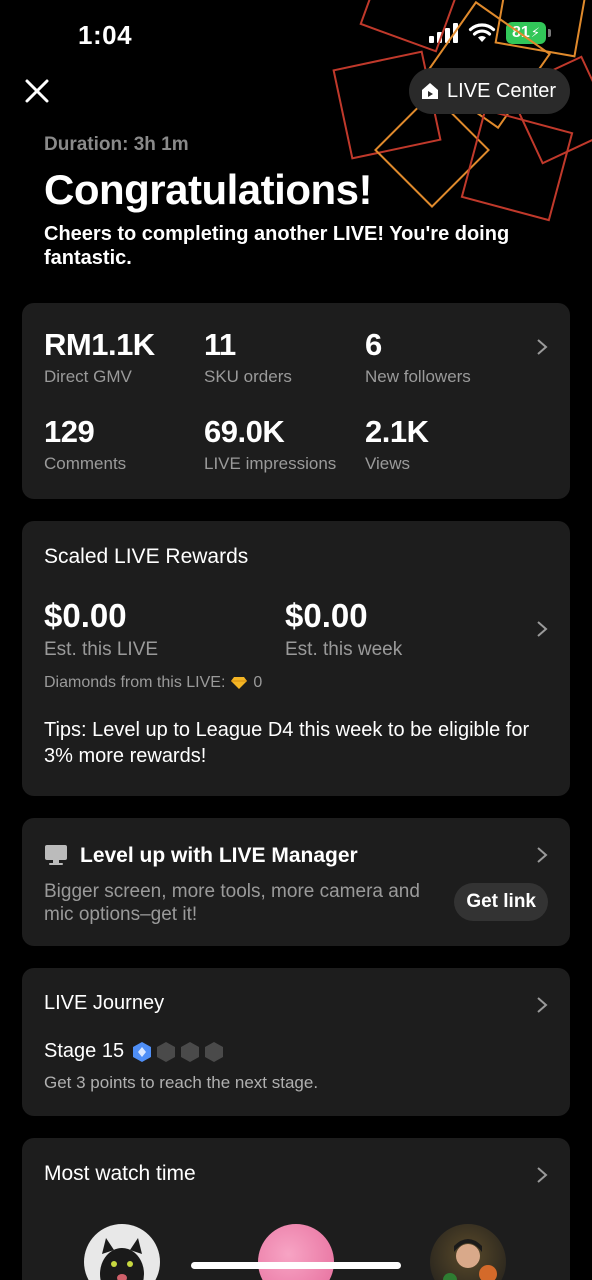 Image resolution: width=592 pixels, height=1280 pixels. I want to click on stat-comments: 129 Comments, so click(85, 444).